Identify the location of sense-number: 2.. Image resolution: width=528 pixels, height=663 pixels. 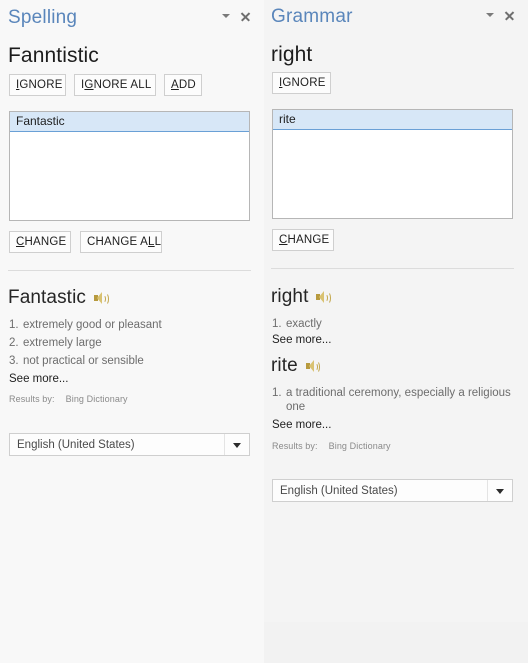
(14, 343).